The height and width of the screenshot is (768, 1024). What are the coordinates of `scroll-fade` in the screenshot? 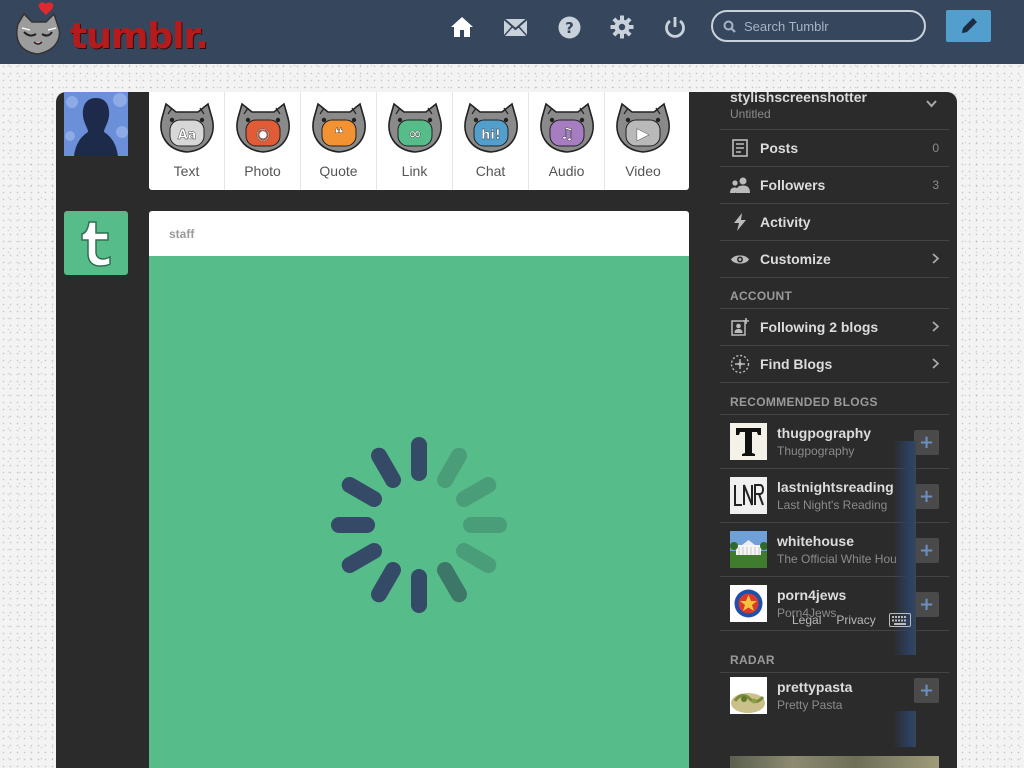 It's located at (904, 729).